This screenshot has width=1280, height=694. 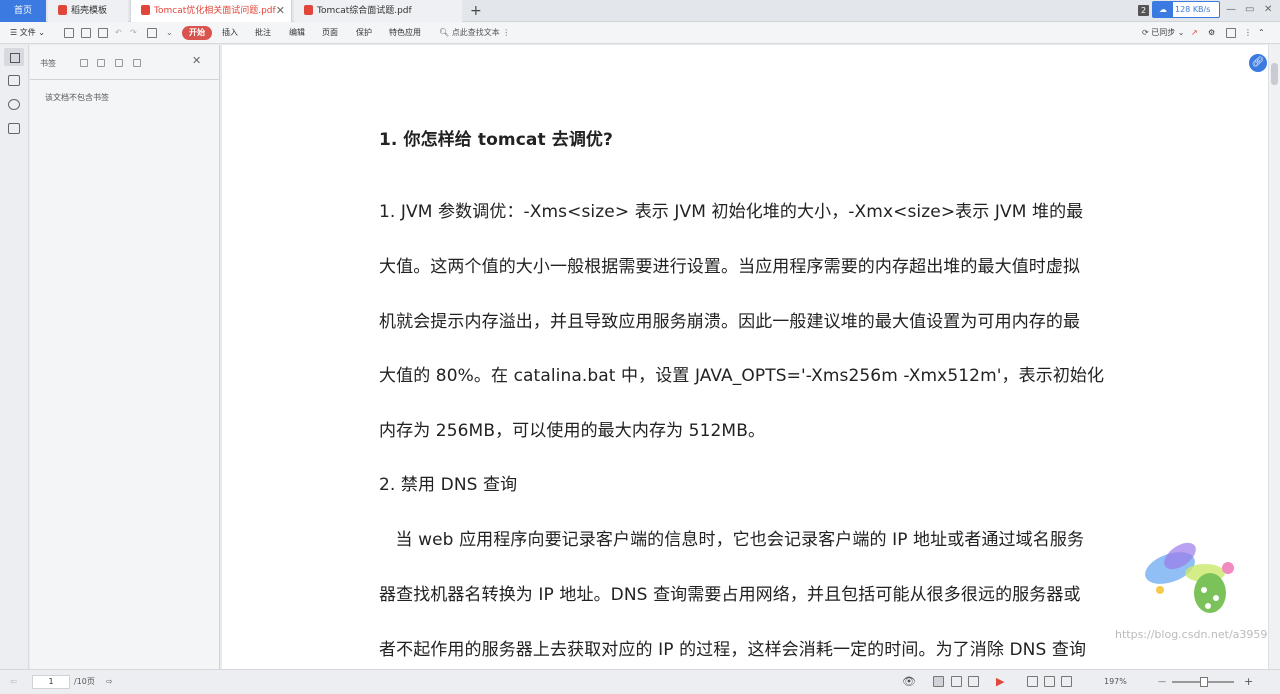 What do you see at coordinates (169, 33) in the screenshot?
I see `more-chevron-icon: ⌄` at bounding box center [169, 33].